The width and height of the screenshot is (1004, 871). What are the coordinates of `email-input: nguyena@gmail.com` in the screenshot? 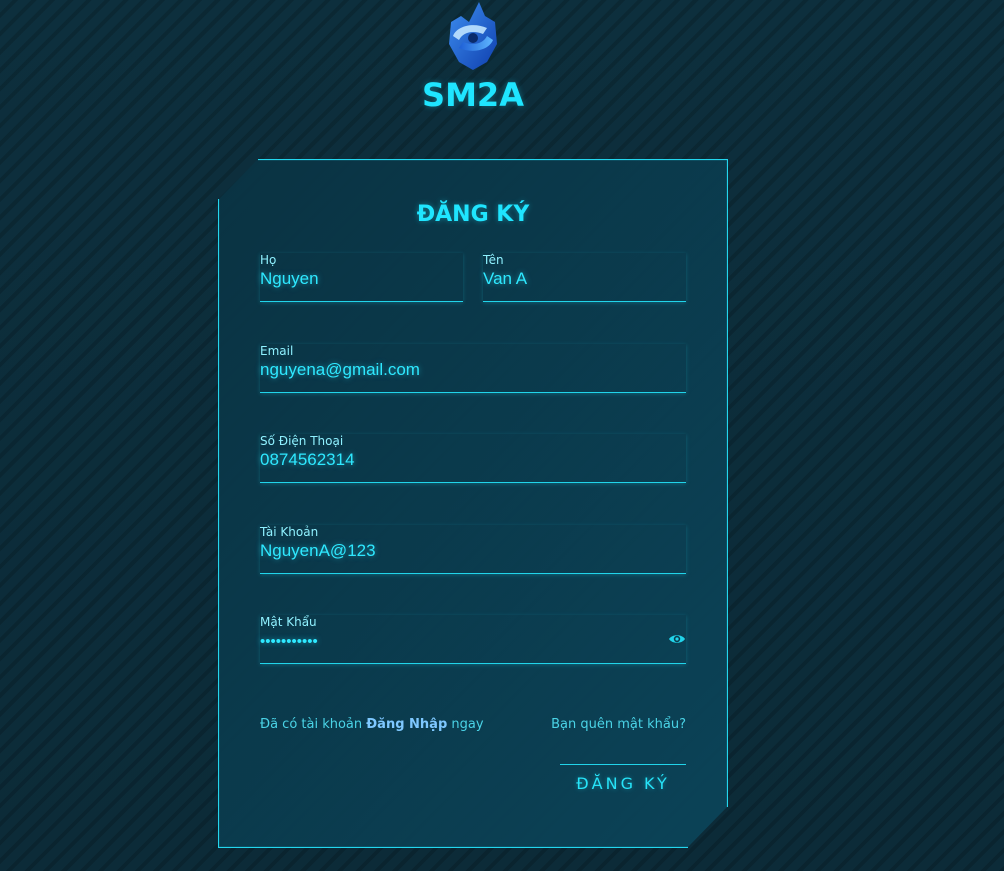 It's located at (473, 370).